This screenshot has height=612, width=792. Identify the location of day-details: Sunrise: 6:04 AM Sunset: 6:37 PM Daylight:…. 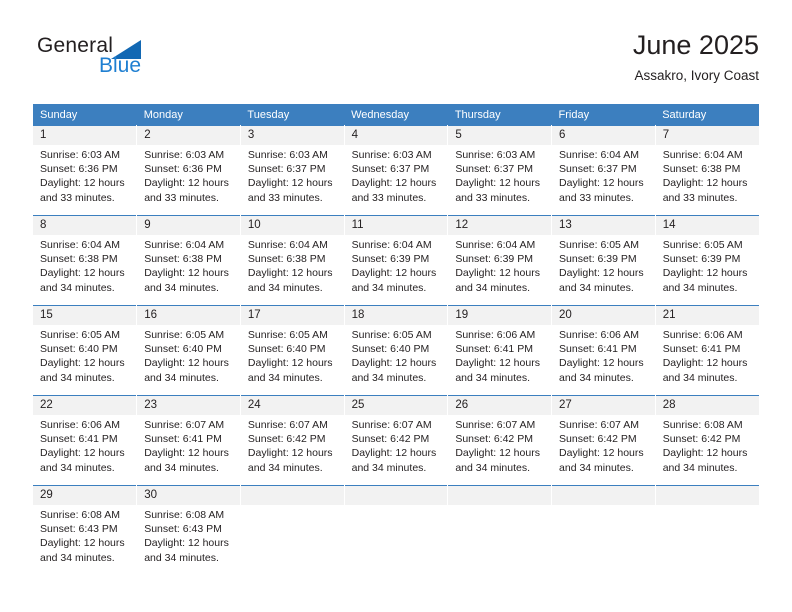
(603, 175).